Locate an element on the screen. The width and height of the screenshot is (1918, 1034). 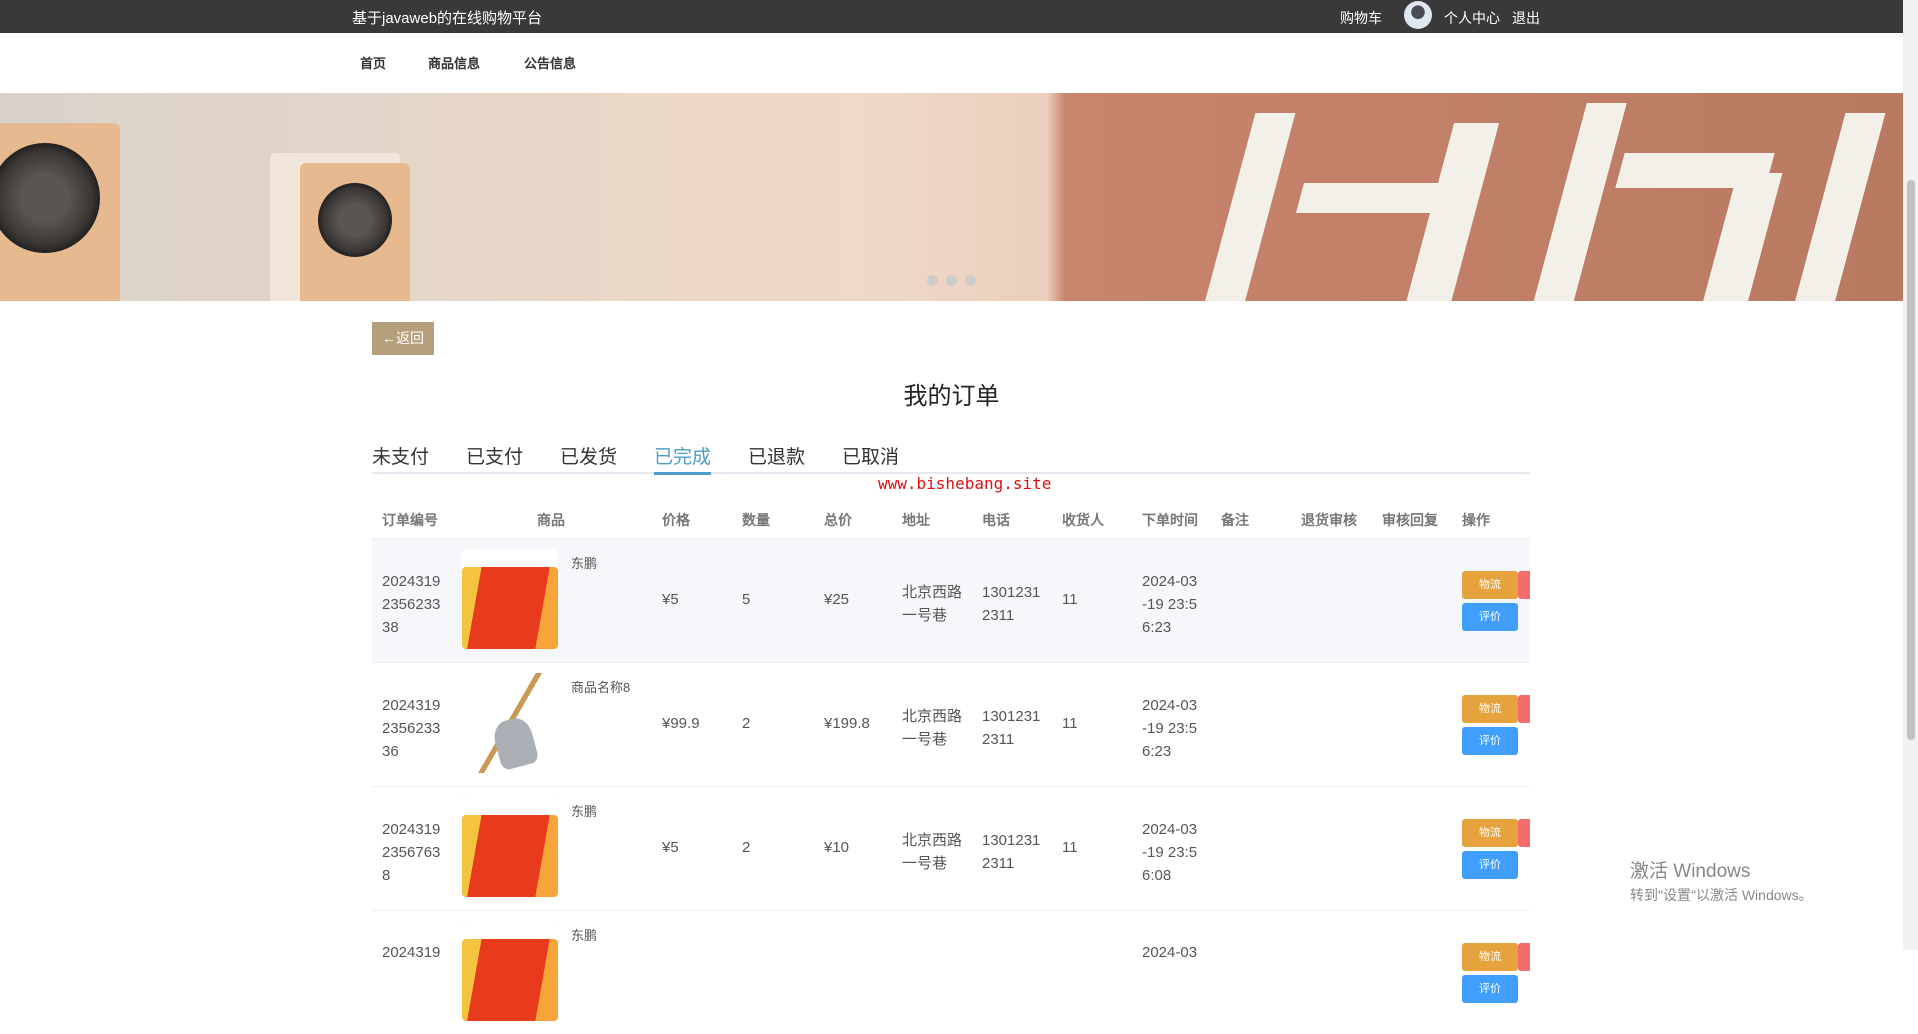
order-id: 2024319235623338 is located at coordinates (411, 604).